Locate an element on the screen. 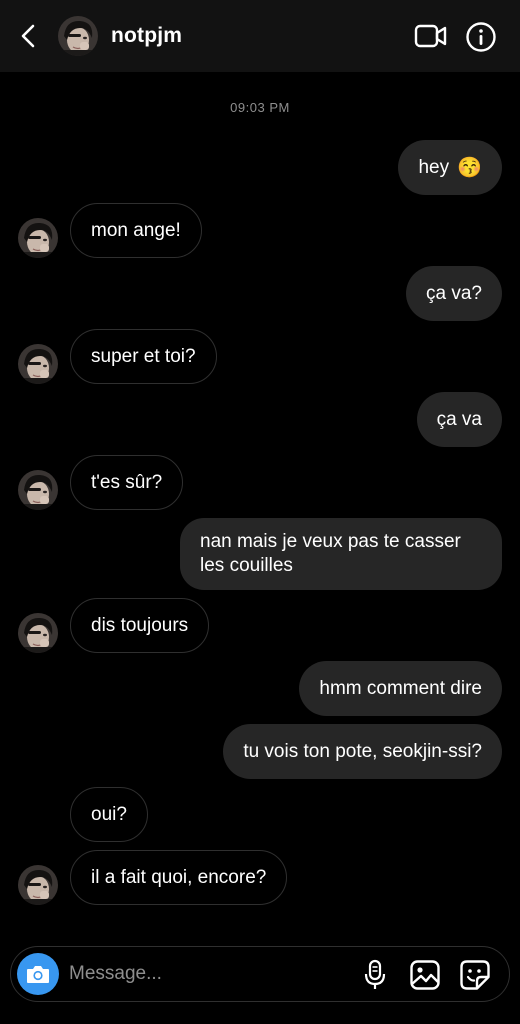  gallery-icon is located at coordinates (425, 975).